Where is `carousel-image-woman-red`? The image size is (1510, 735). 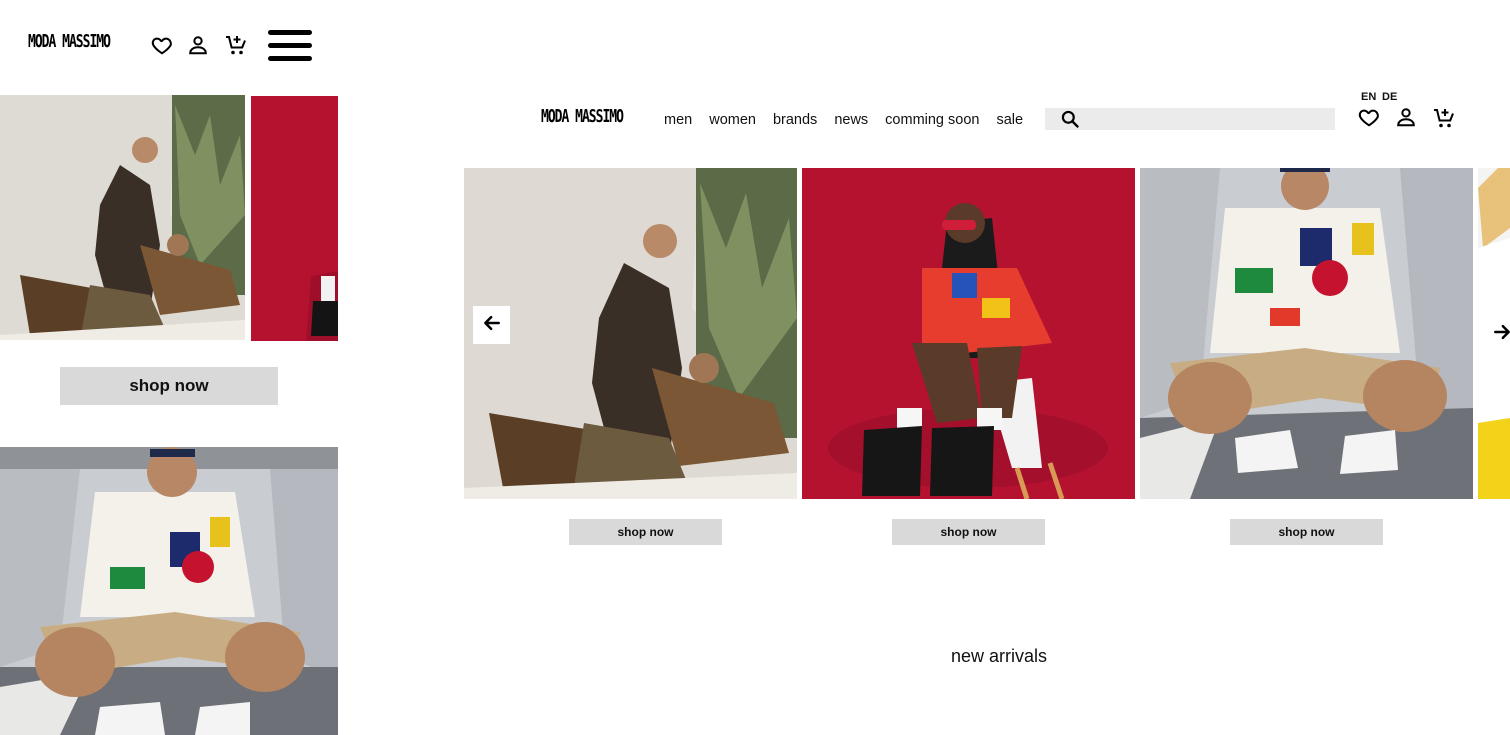 carousel-image-woman-red is located at coordinates (968, 333).